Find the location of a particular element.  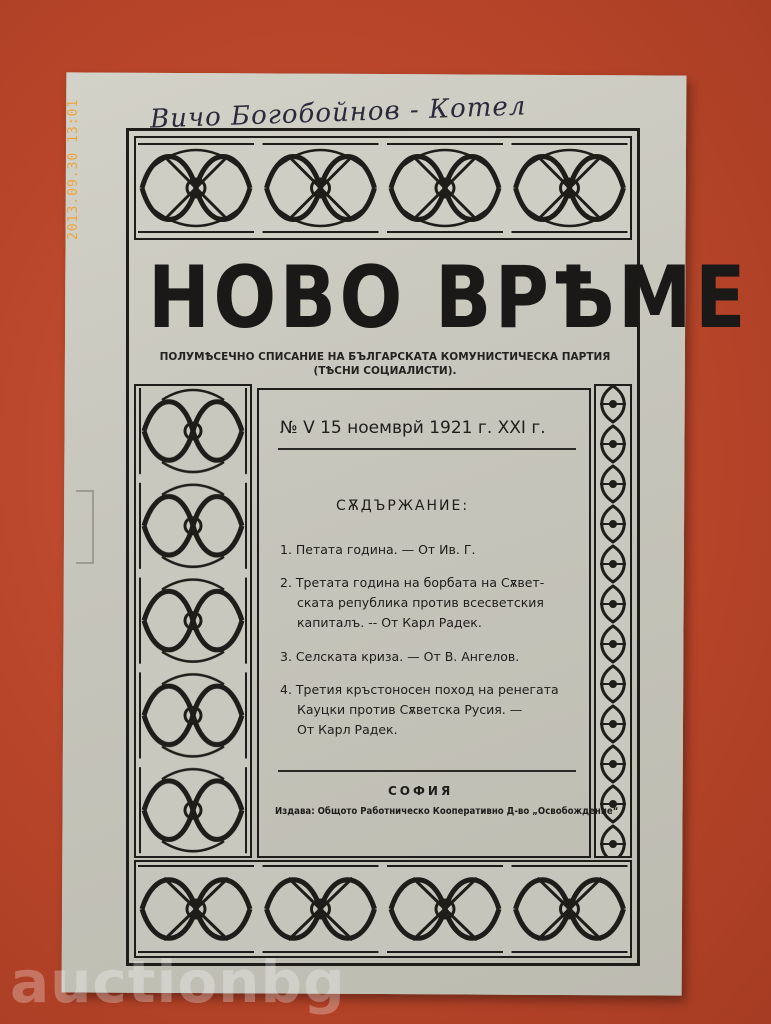

right-ornament-column is located at coordinates (613, 621).